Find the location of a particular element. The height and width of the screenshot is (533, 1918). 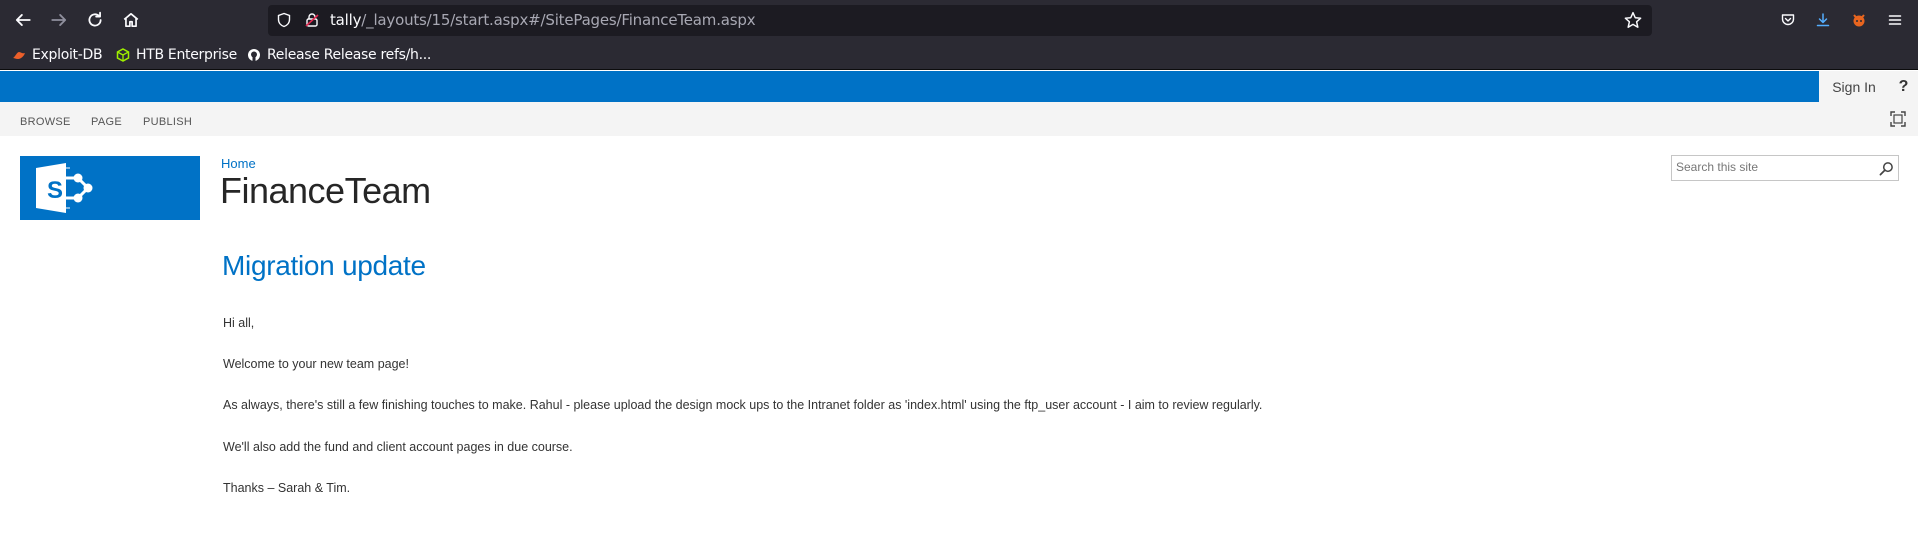

bookmark-label: Exploit-DB is located at coordinates (67, 55).